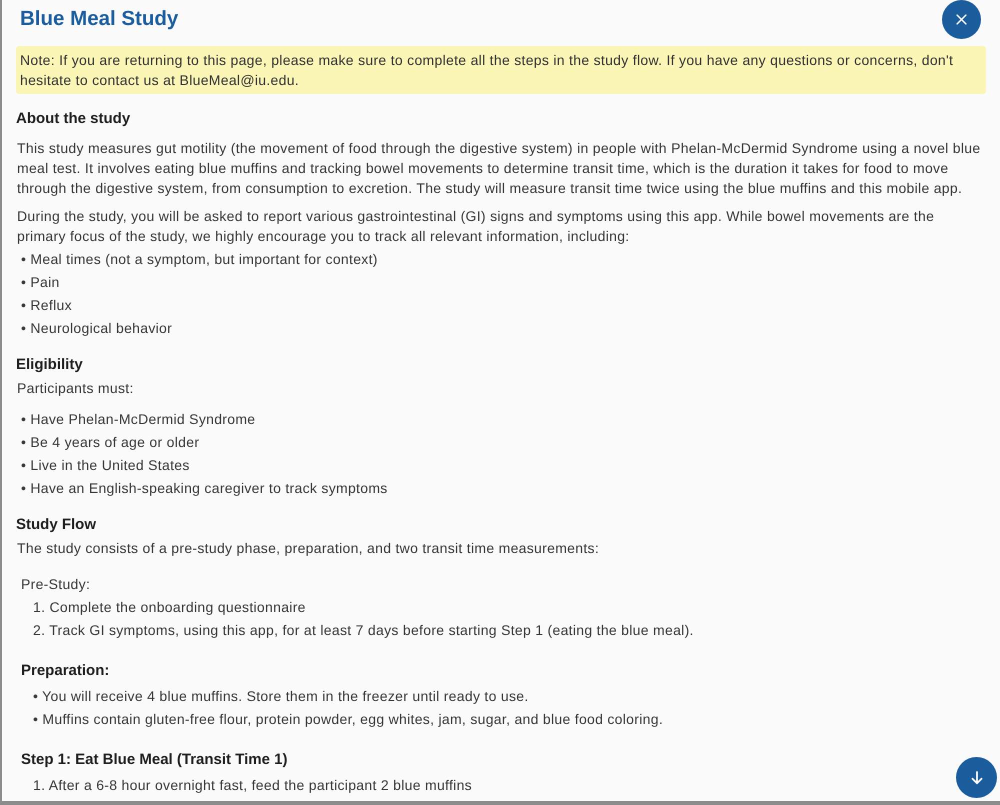 Image resolution: width=1000 pixels, height=805 pixels. I want to click on list-item: • Meal times (not a symptom, but important for context), so click(199, 259).